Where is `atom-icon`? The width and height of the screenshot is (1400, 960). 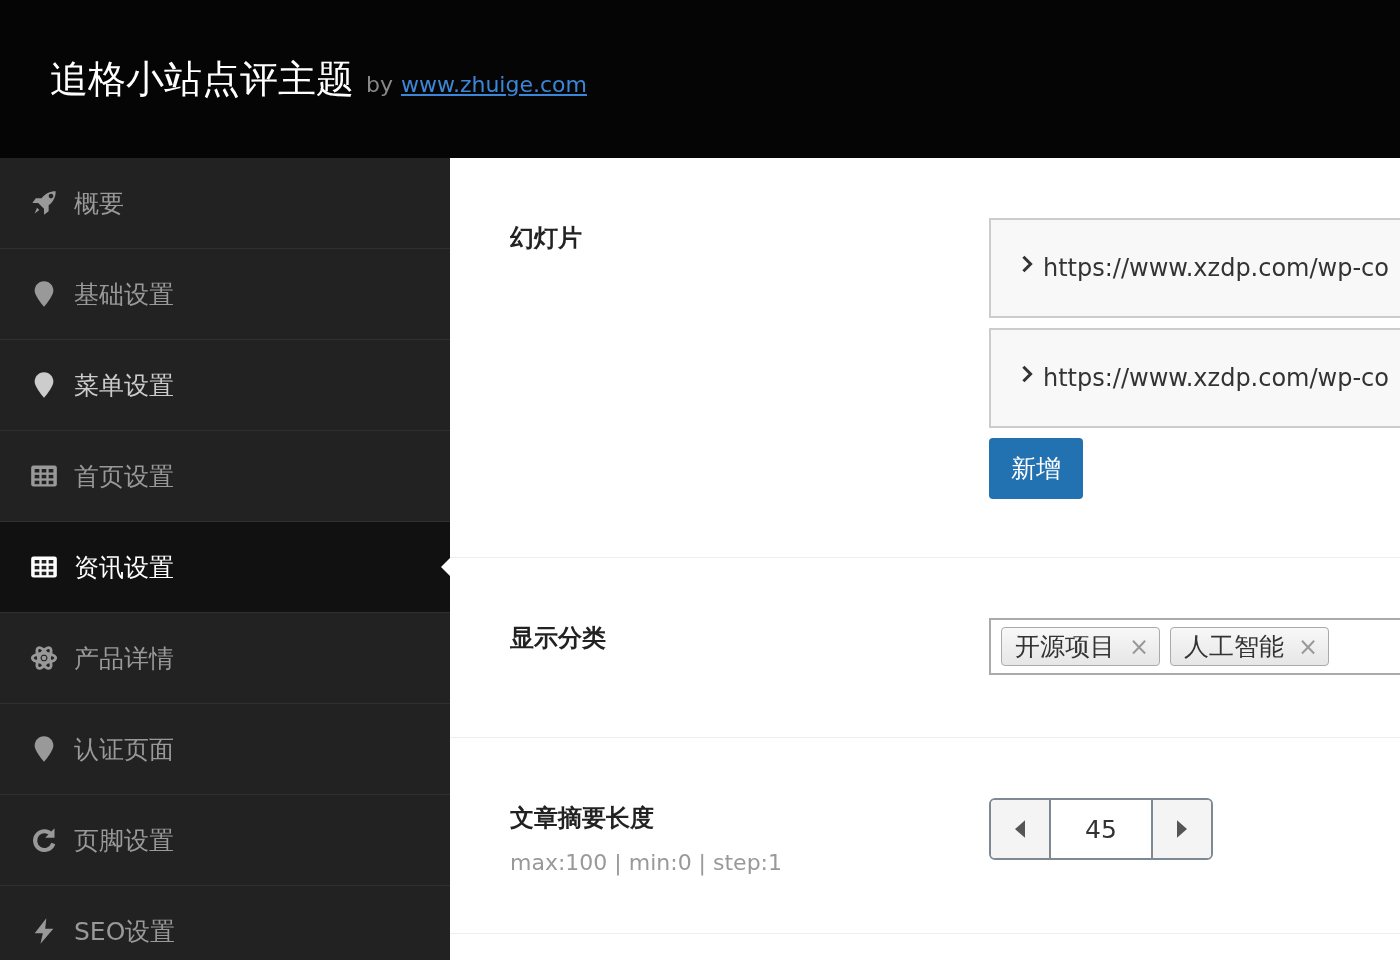 atom-icon is located at coordinates (44, 658).